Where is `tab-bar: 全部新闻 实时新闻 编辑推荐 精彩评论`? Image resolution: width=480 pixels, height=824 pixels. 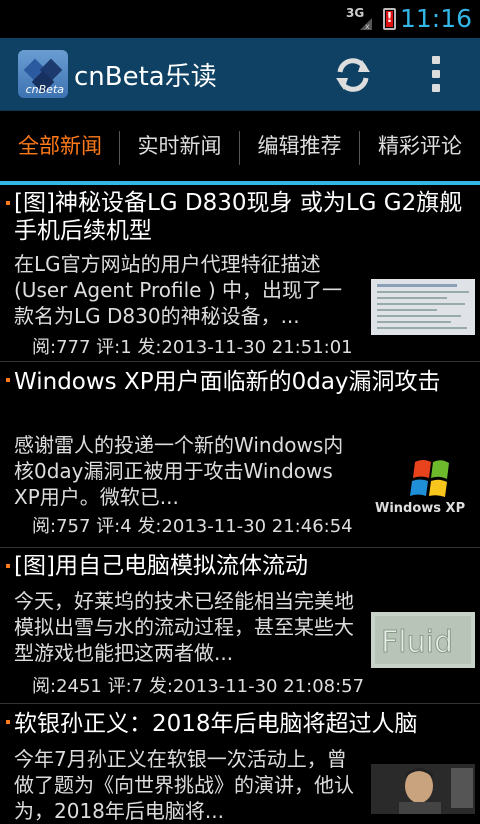
tab-bar: 全部新闻 实时新闻 编辑推荐 精彩评论 is located at coordinates (240, 148).